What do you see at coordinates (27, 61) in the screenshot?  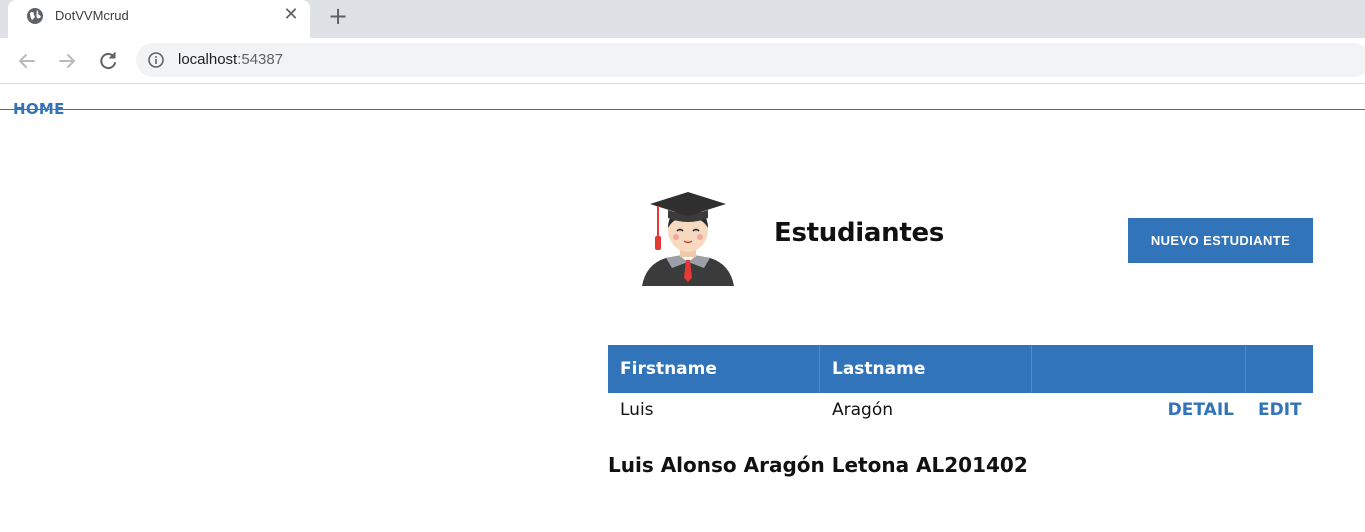 I see `back-arrow-icon` at bounding box center [27, 61].